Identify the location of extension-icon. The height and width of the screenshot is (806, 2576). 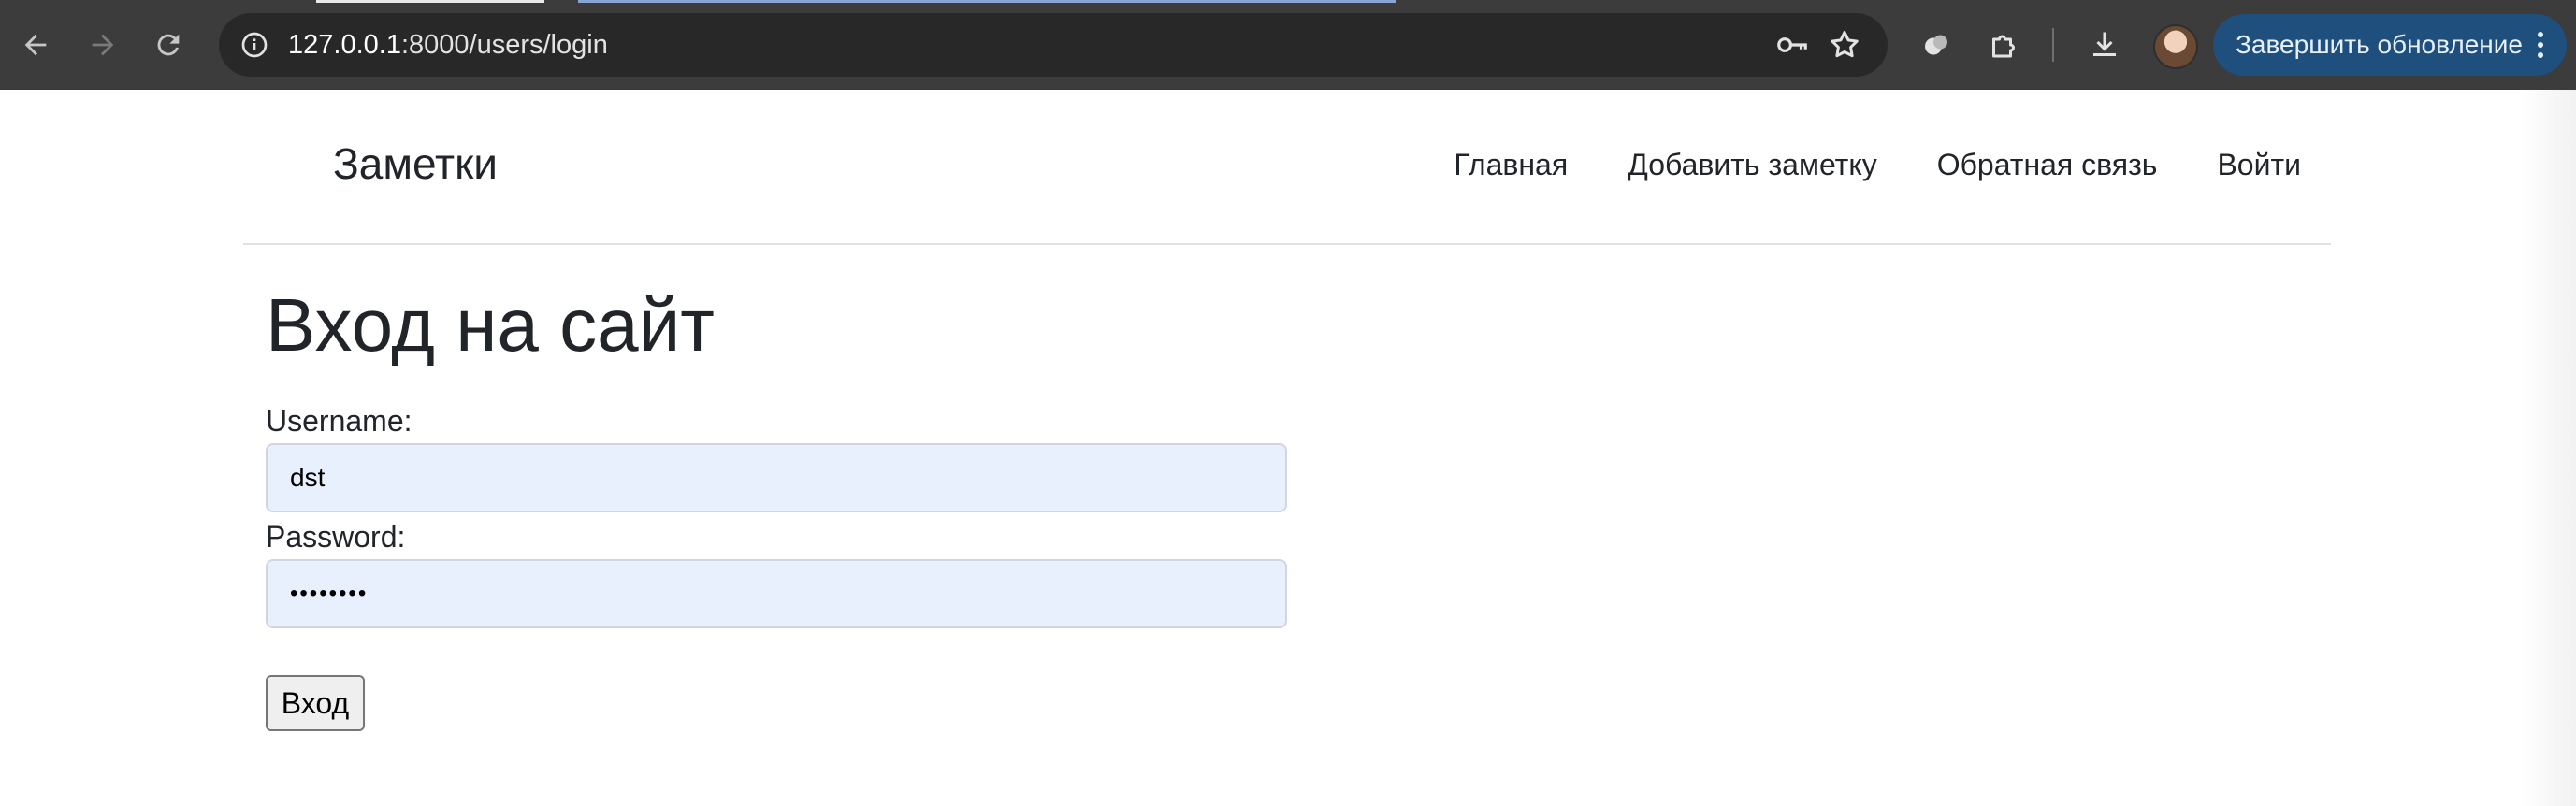
(1936, 45).